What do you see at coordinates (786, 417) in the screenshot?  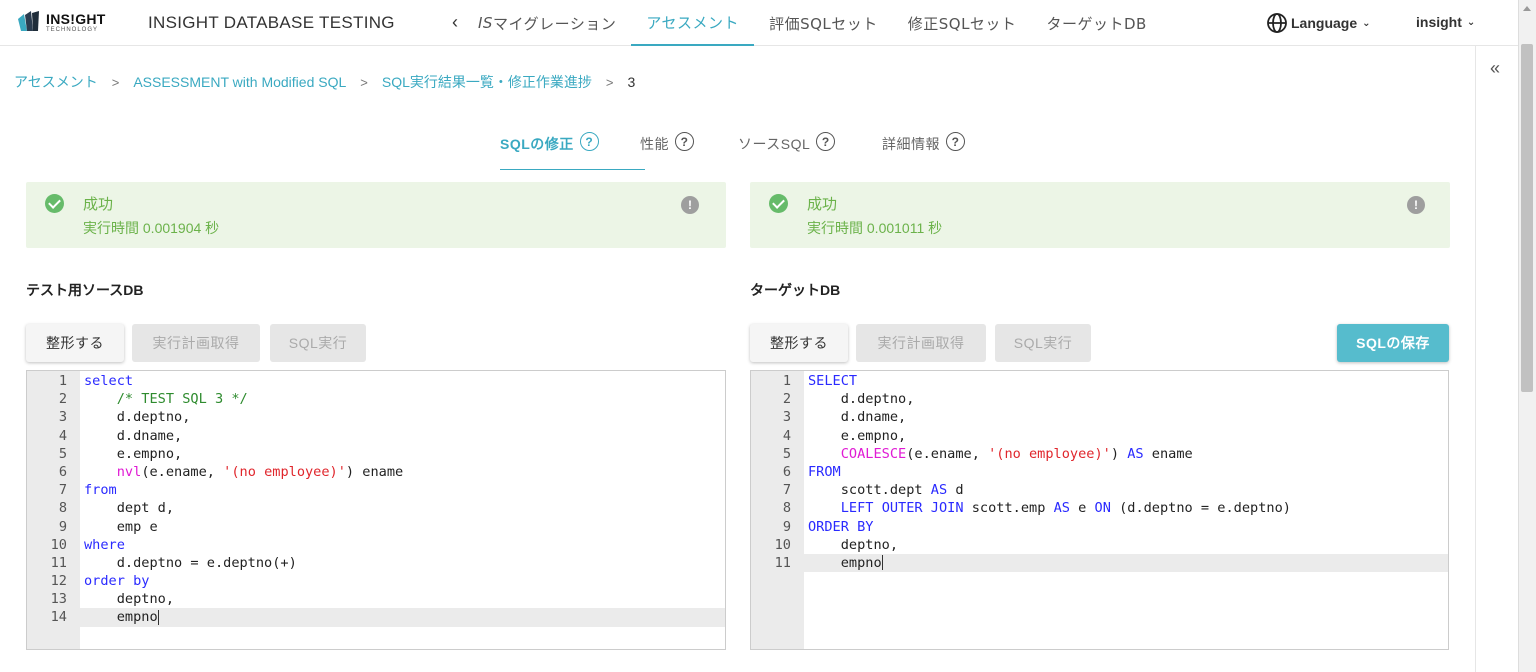 I see `line-number: 3` at bounding box center [786, 417].